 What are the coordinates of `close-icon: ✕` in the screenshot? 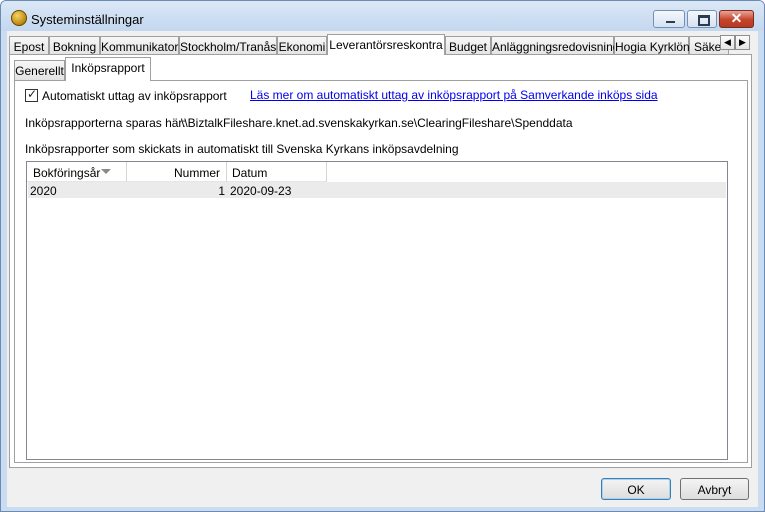 It's located at (736, 18).